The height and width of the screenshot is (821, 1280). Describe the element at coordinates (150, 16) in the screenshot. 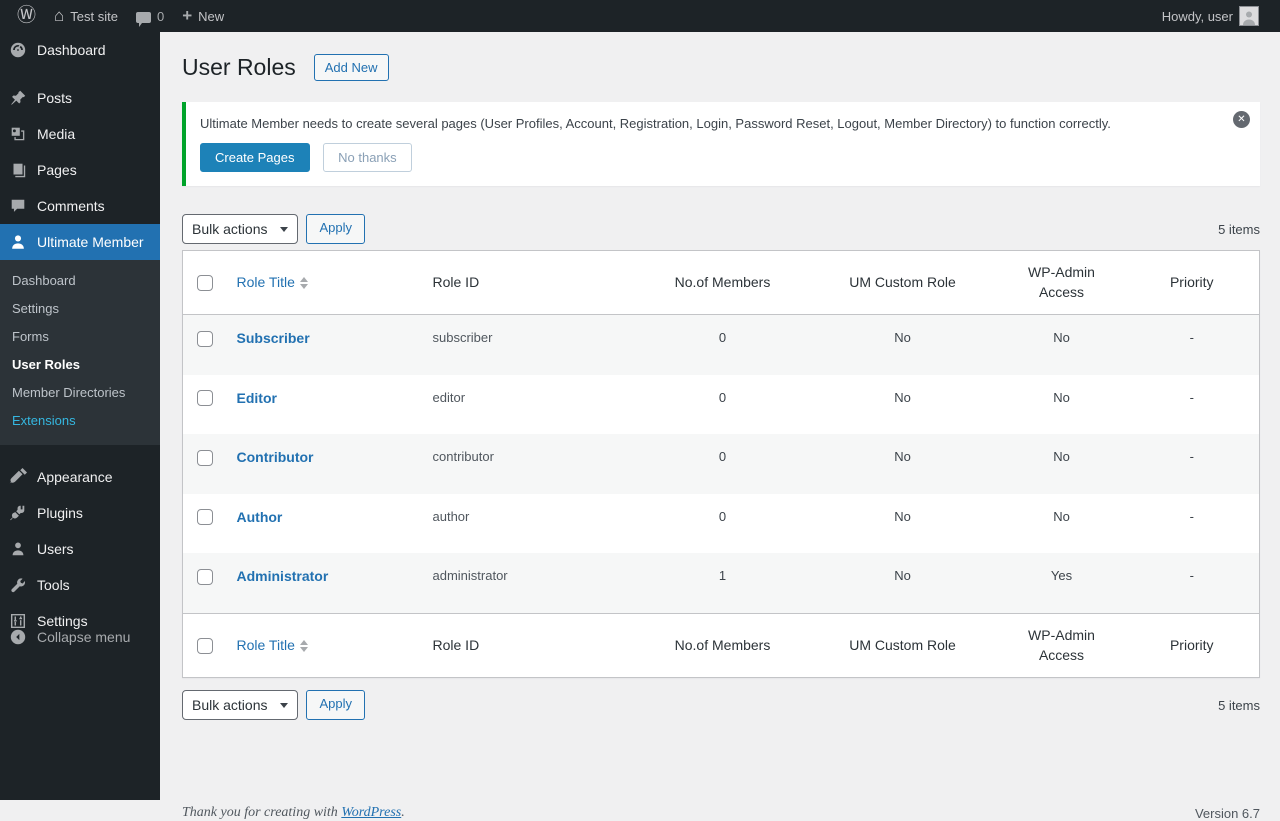

I see `comments-link: 0` at that location.